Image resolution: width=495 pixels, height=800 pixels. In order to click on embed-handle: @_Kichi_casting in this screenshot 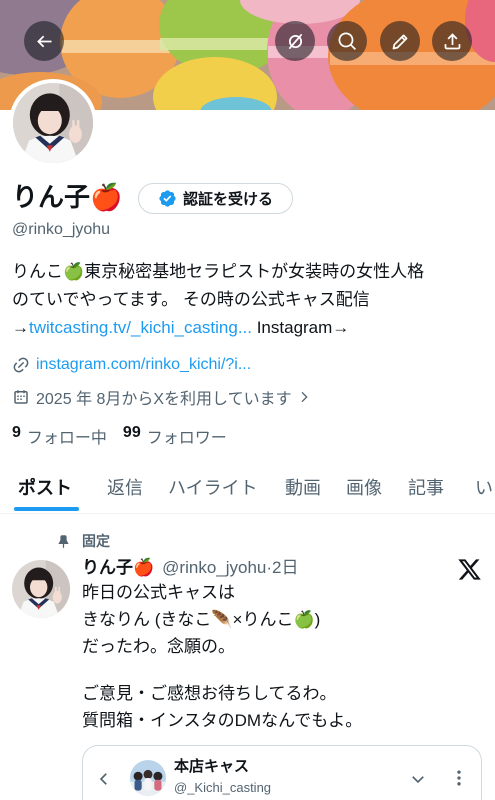, I will do `click(223, 787)`.